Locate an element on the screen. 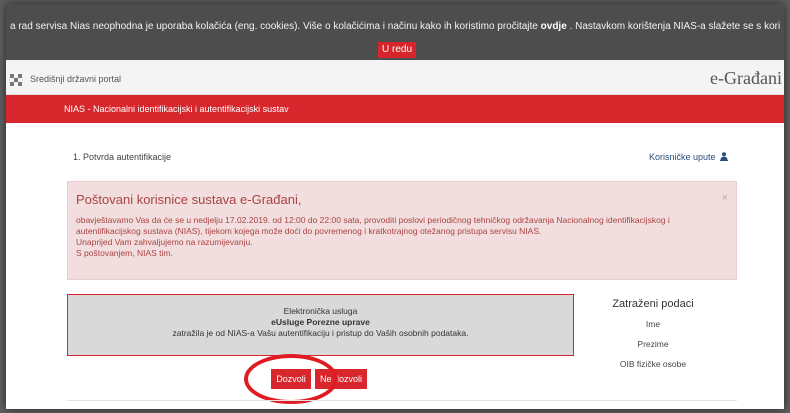 This screenshot has height=413, width=790. user-manual-label: Korisničke upute is located at coordinates (682, 157).